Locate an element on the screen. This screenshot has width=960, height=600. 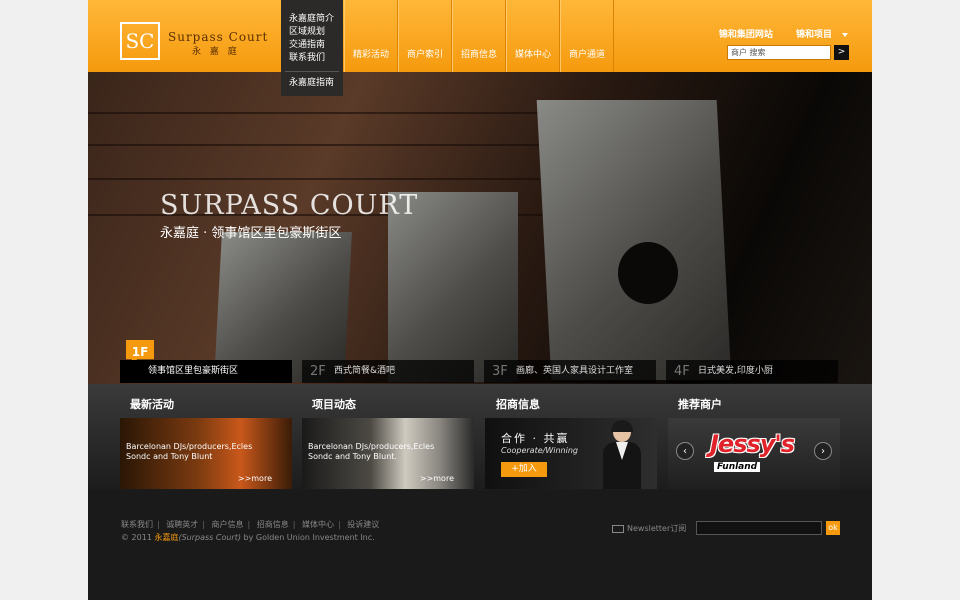
events-more-link: >>more is located at coordinates (255, 478).